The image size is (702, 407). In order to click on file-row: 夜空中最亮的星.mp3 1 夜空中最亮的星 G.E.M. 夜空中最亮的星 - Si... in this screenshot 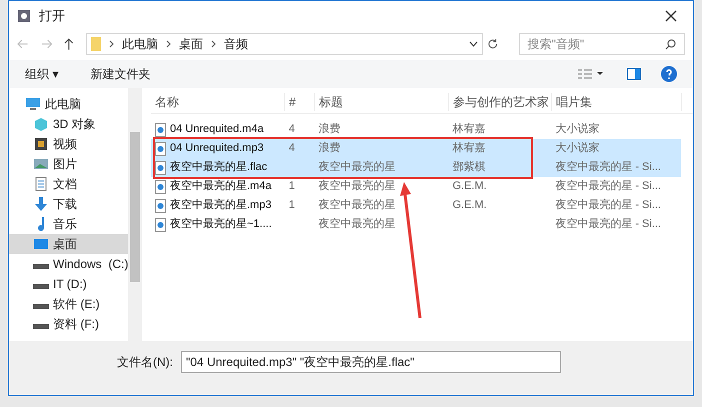, I will do `click(416, 205)`.